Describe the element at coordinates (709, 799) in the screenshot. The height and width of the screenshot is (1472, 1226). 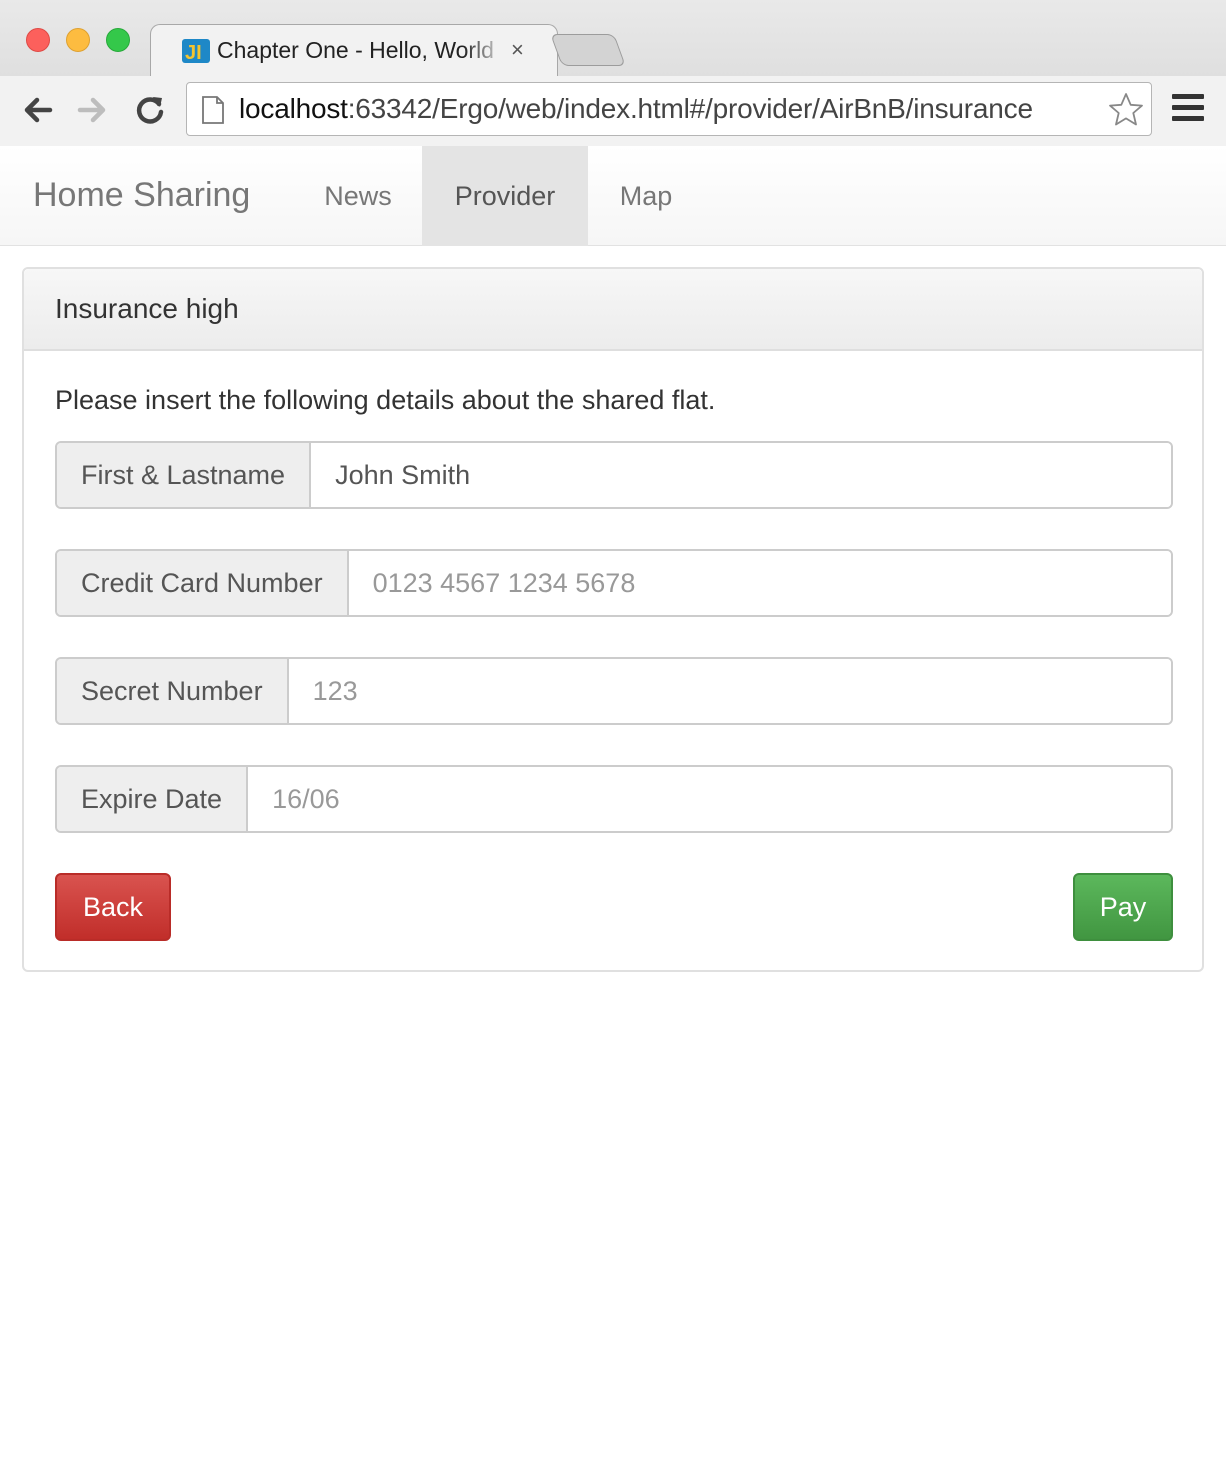
I see `expire-date-field` at that location.